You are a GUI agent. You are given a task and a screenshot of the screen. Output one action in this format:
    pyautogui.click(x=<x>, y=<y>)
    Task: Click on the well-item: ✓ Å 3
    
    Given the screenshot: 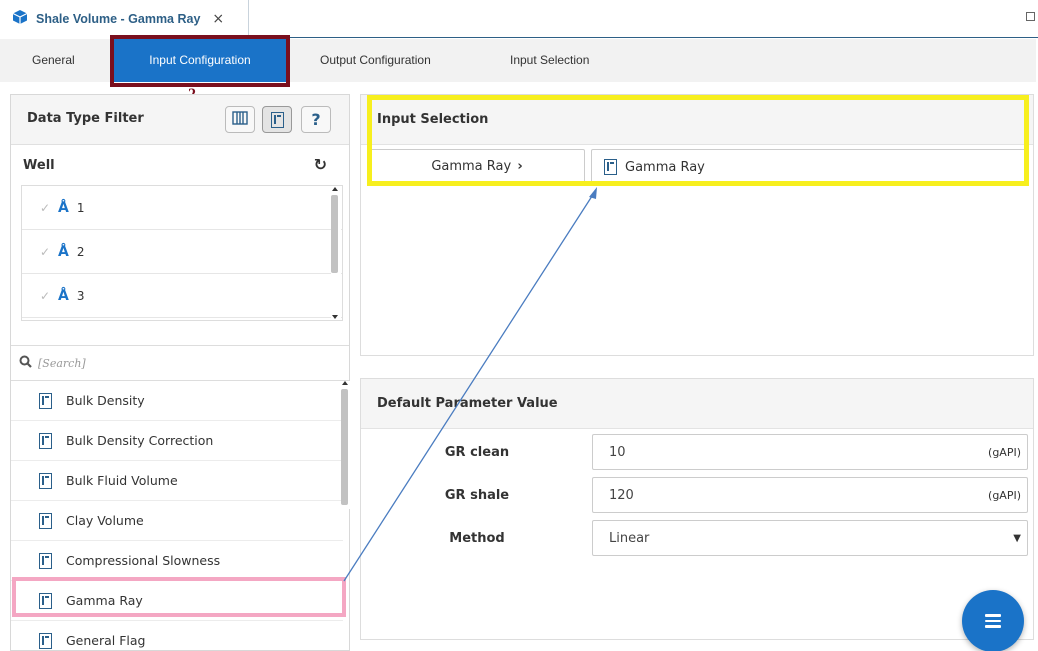 What is the action you would take?
    pyautogui.click(x=182, y=296)
    